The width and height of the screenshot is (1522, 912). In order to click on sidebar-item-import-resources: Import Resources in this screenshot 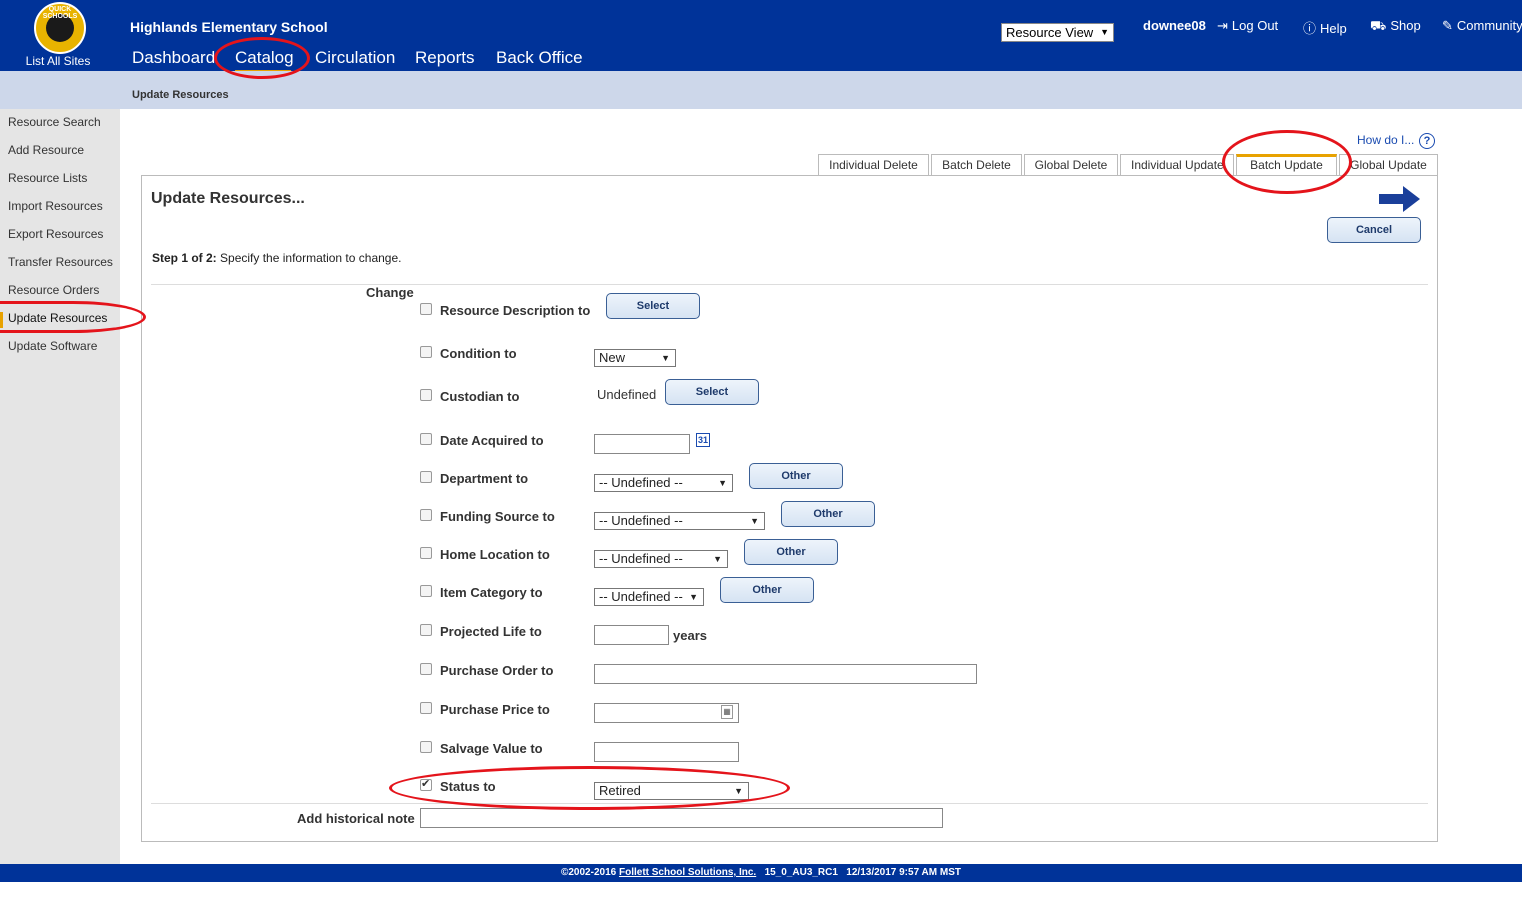, I will do `click(55, 206)`.